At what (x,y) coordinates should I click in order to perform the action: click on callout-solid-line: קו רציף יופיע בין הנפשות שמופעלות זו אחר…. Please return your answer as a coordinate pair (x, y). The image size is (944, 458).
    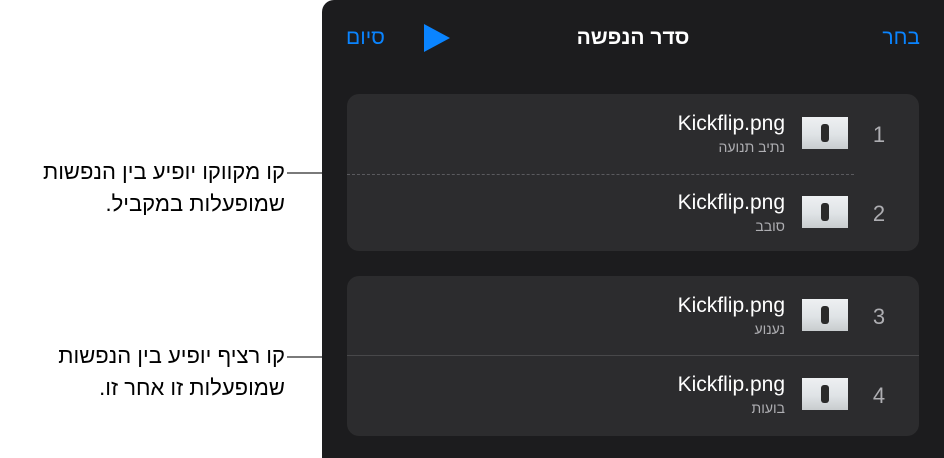
    Looking at the image, I should click on (142, 372).